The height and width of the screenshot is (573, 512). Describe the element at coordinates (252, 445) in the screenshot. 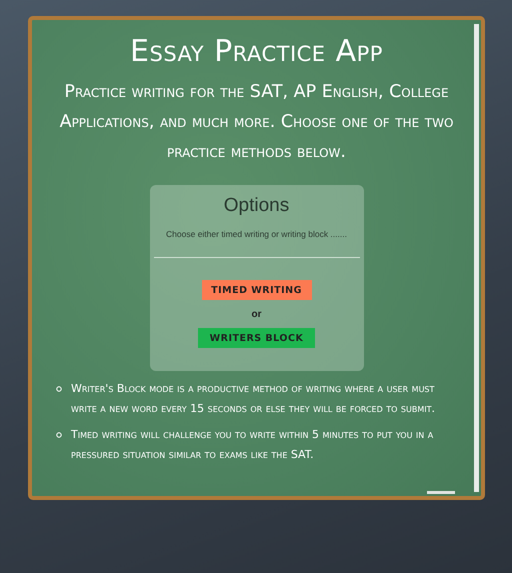

I see `note-text: Timed writing will challenge you to write within 5 minutes to put you in a pressured situation similar to exams like the SAT.` at that location.